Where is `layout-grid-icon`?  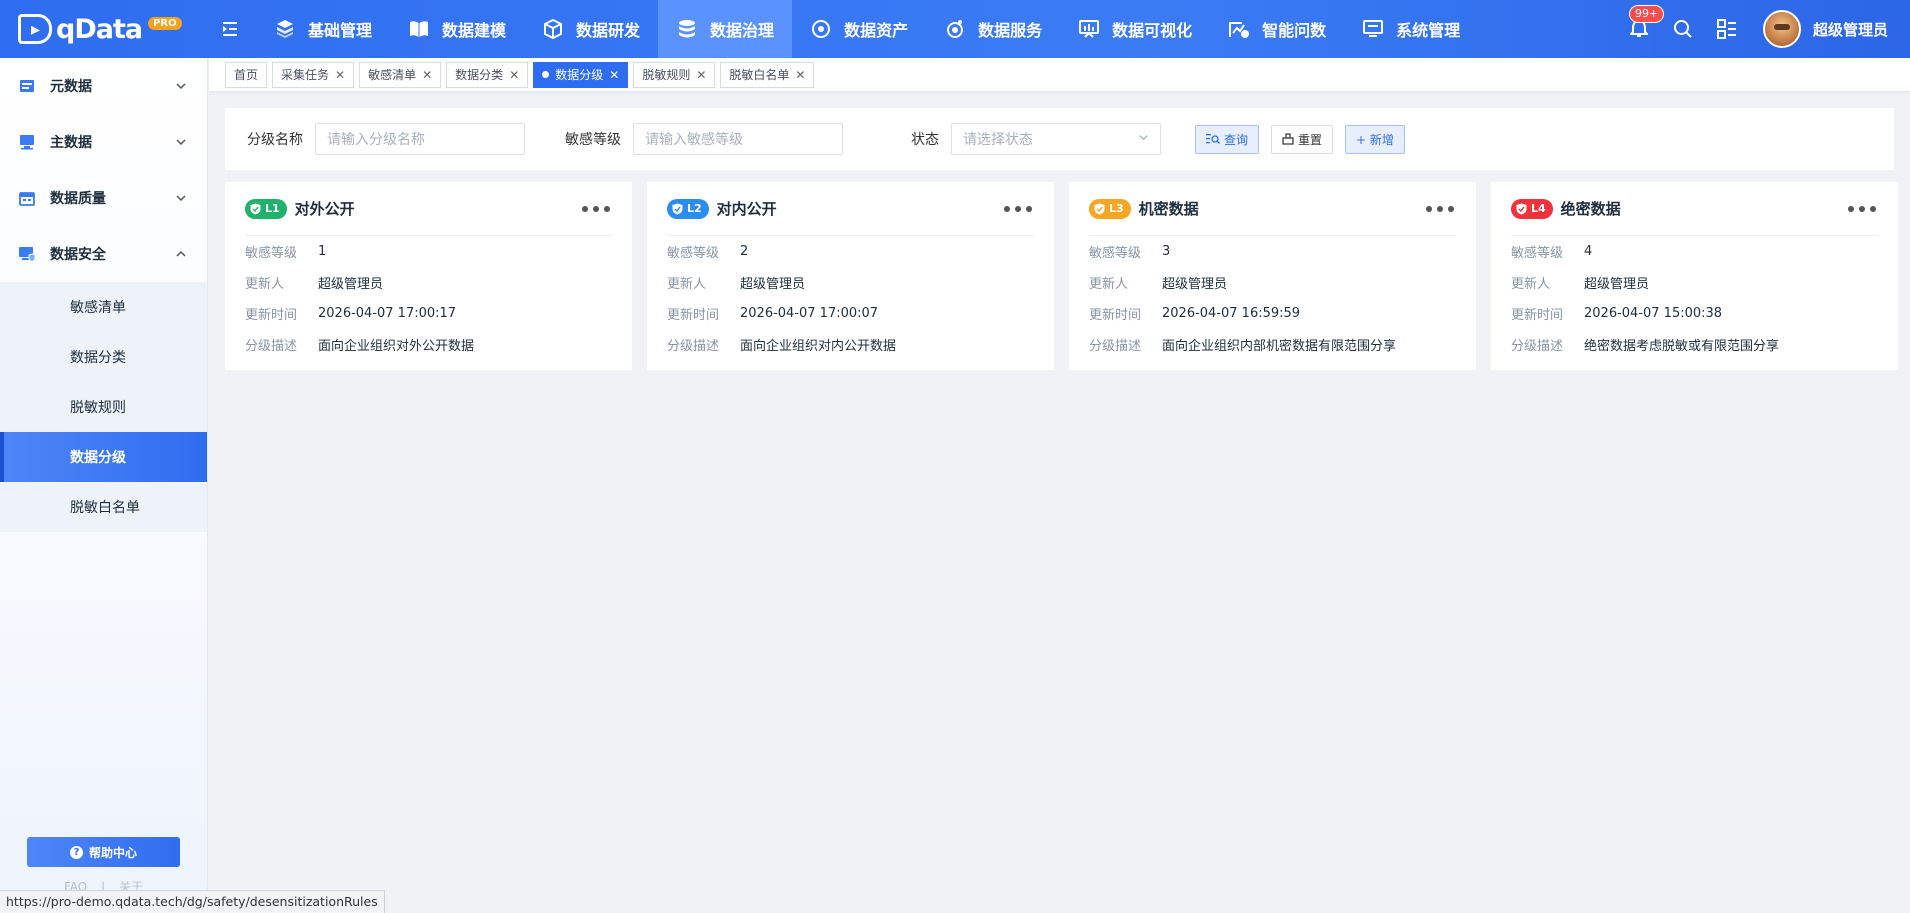 layout-grid-icon is located at coordinates (1727, 29).